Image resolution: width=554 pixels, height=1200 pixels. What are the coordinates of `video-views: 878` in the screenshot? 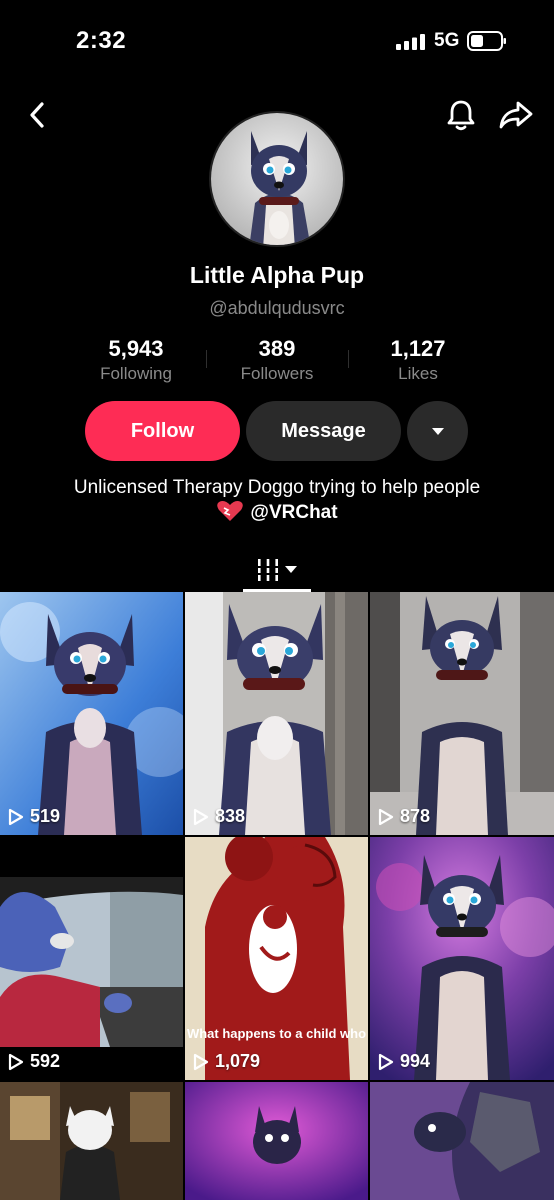 It's located at (404, 816).